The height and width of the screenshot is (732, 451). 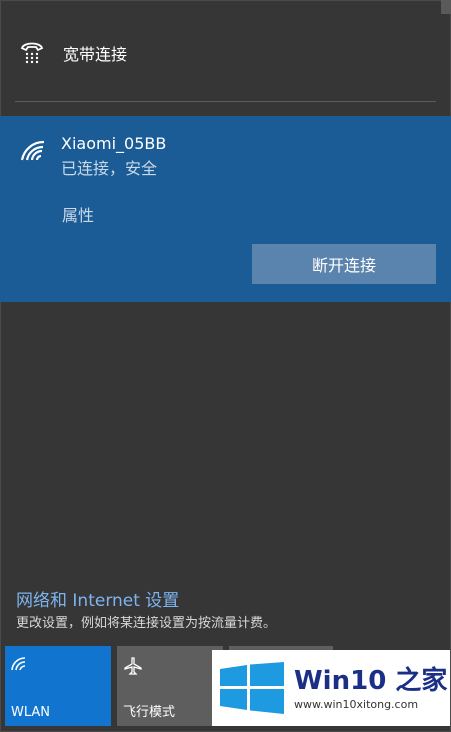 I want to click on watermark: Win10 之家 www.win10xitong.com, so click(x=331, y=688).